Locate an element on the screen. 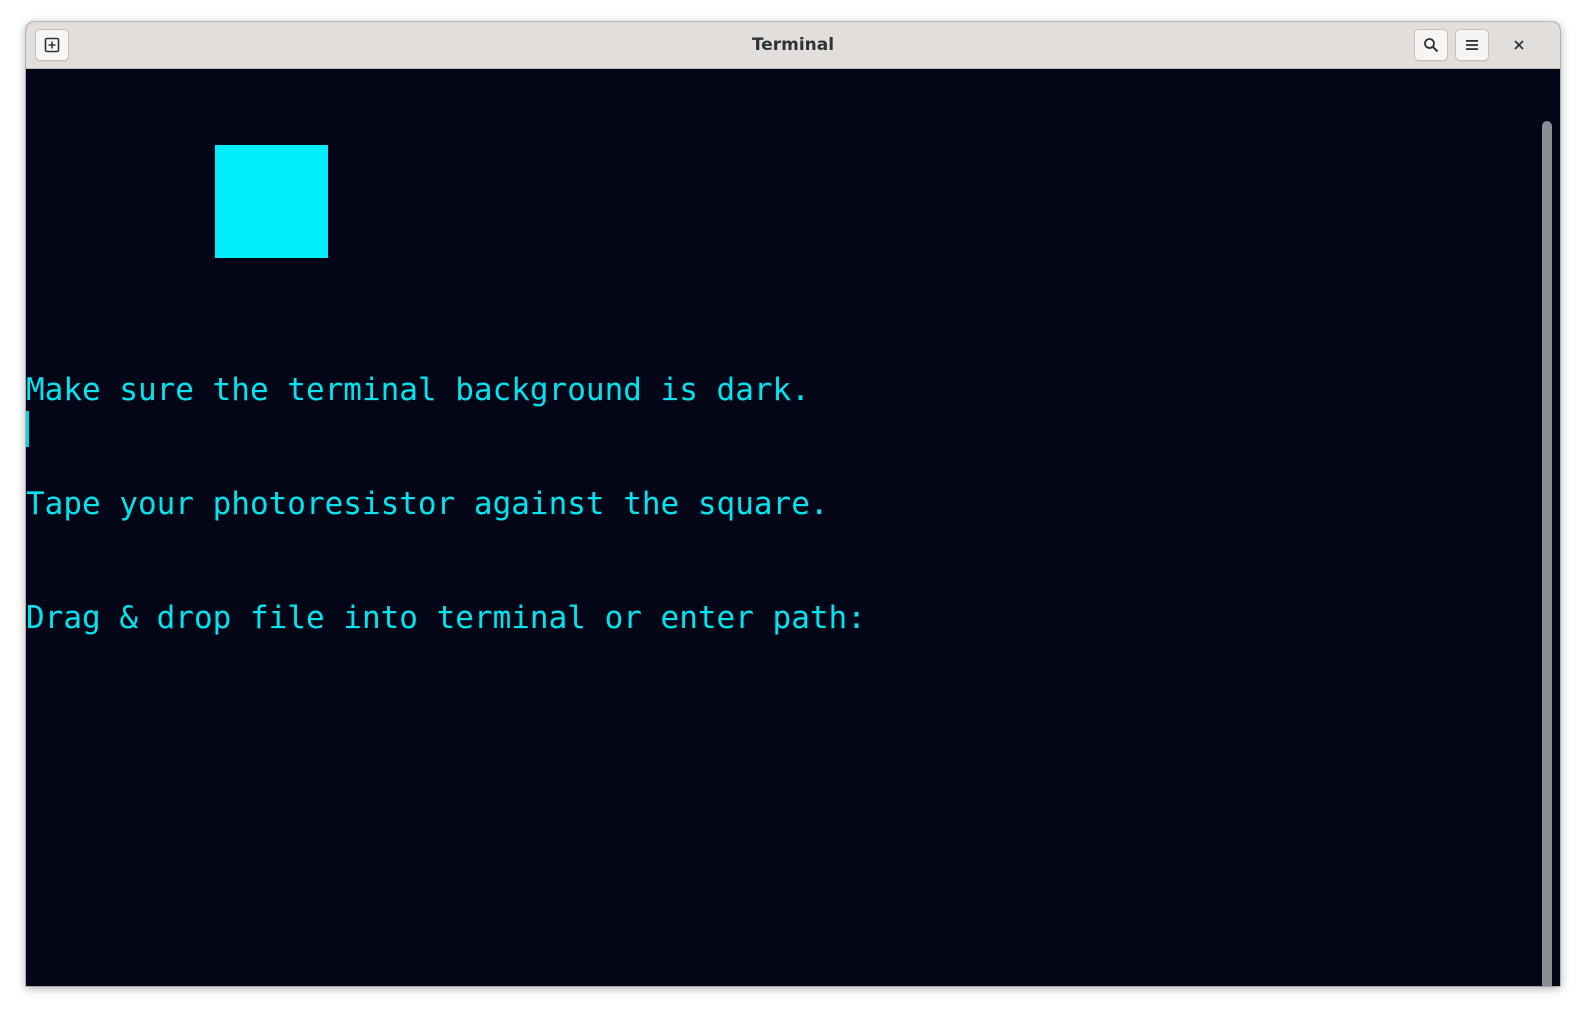  calibration-square is located at coordinates (271, 201).